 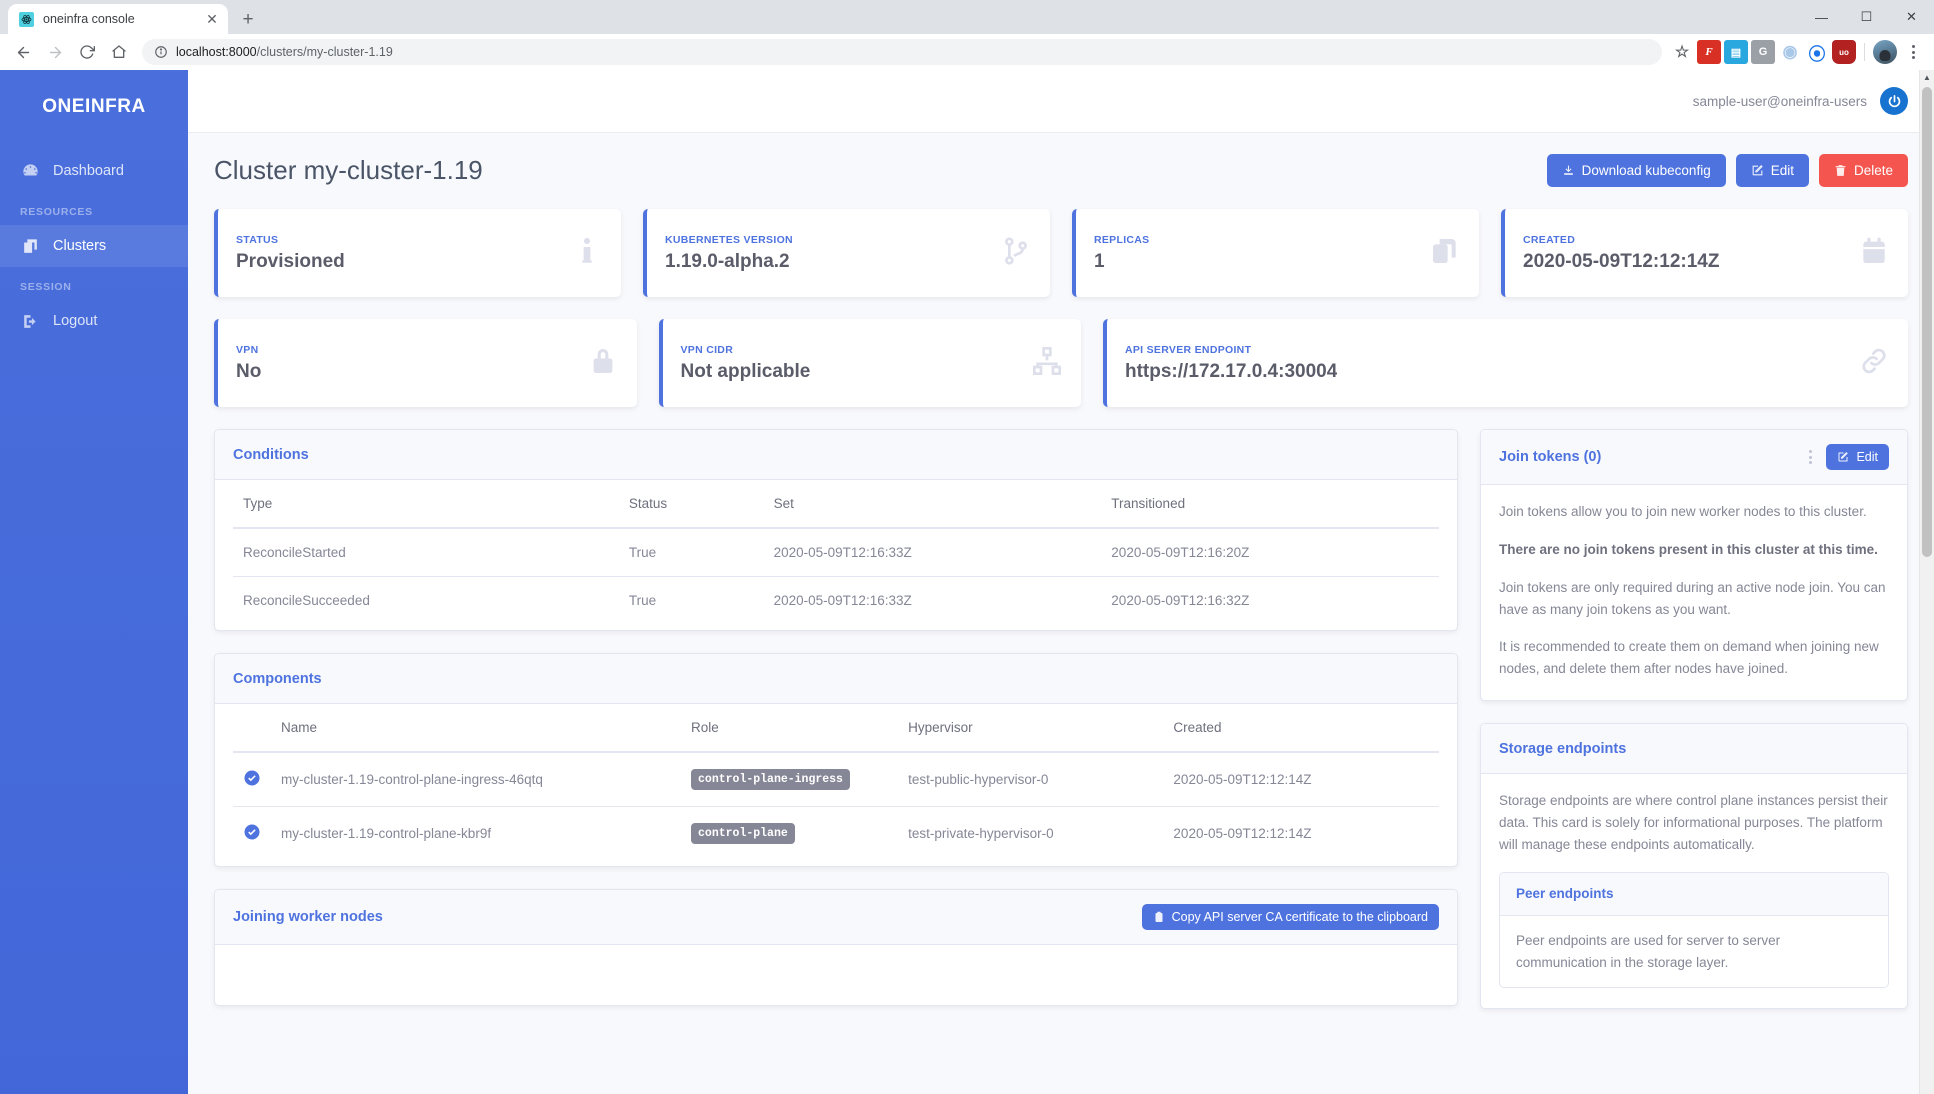 What do you see at coordinates (1840, 170) in the screenshot?
I see `trash-icon` at bounding box center [1840, 170].